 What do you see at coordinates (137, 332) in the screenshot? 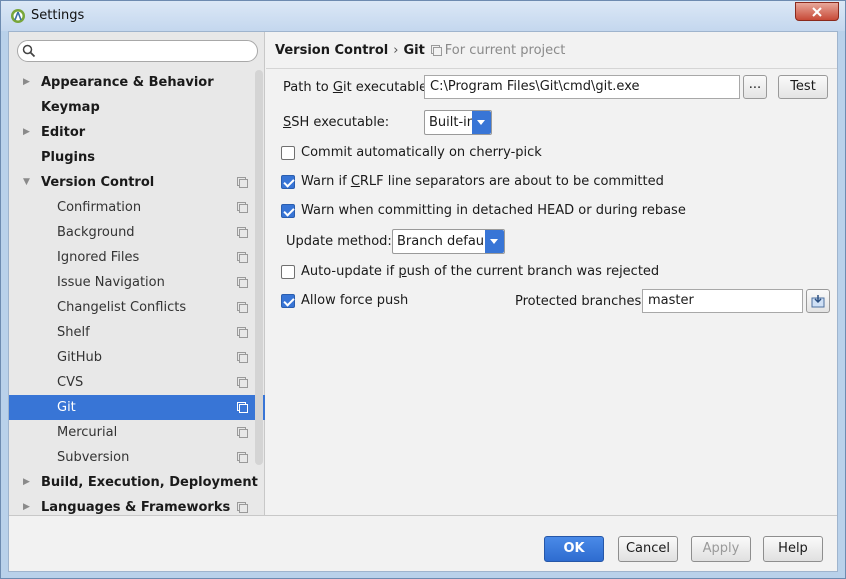
I see `sidebar-item: Shelf` at bounding box center [137, 332].